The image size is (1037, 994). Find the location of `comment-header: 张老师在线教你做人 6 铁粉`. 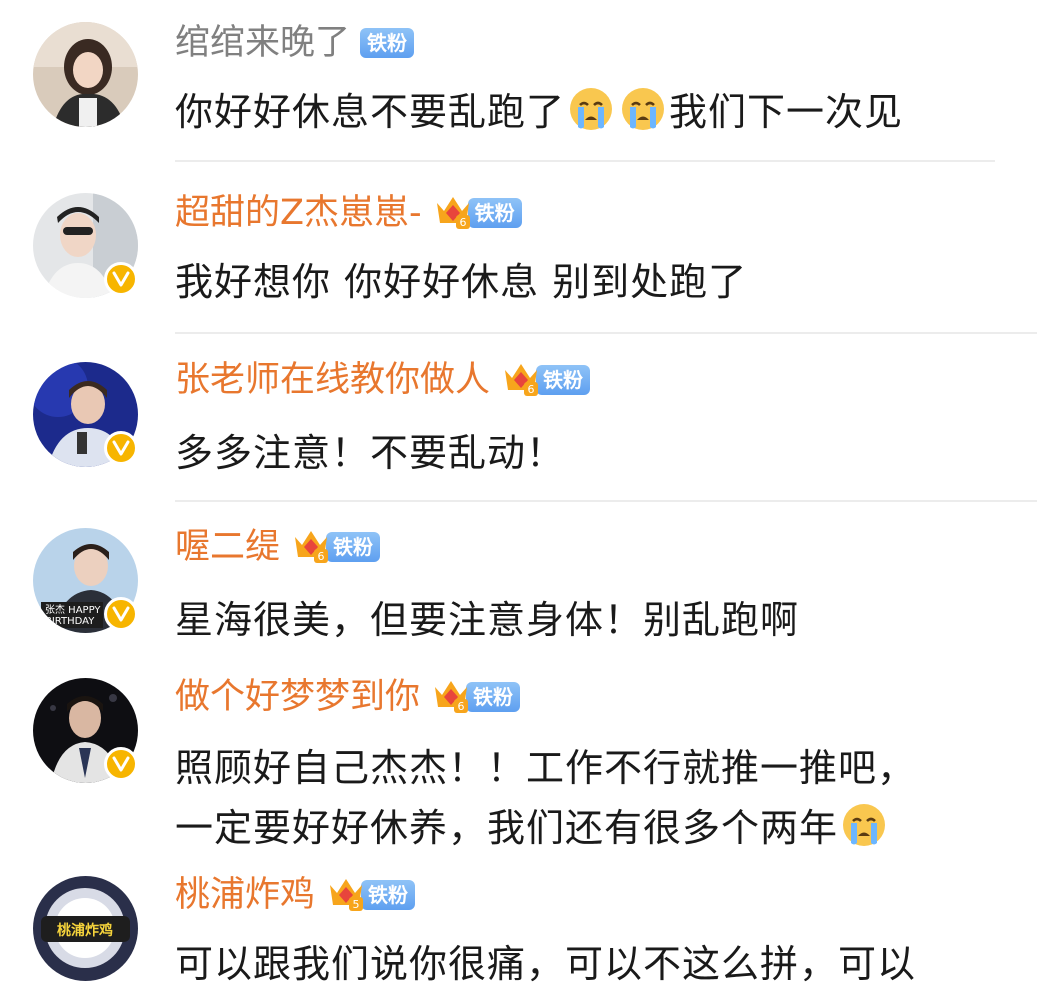

comment-header: 张老师在线教你做人 6 铁粉 is located at coordinates (383, 380).